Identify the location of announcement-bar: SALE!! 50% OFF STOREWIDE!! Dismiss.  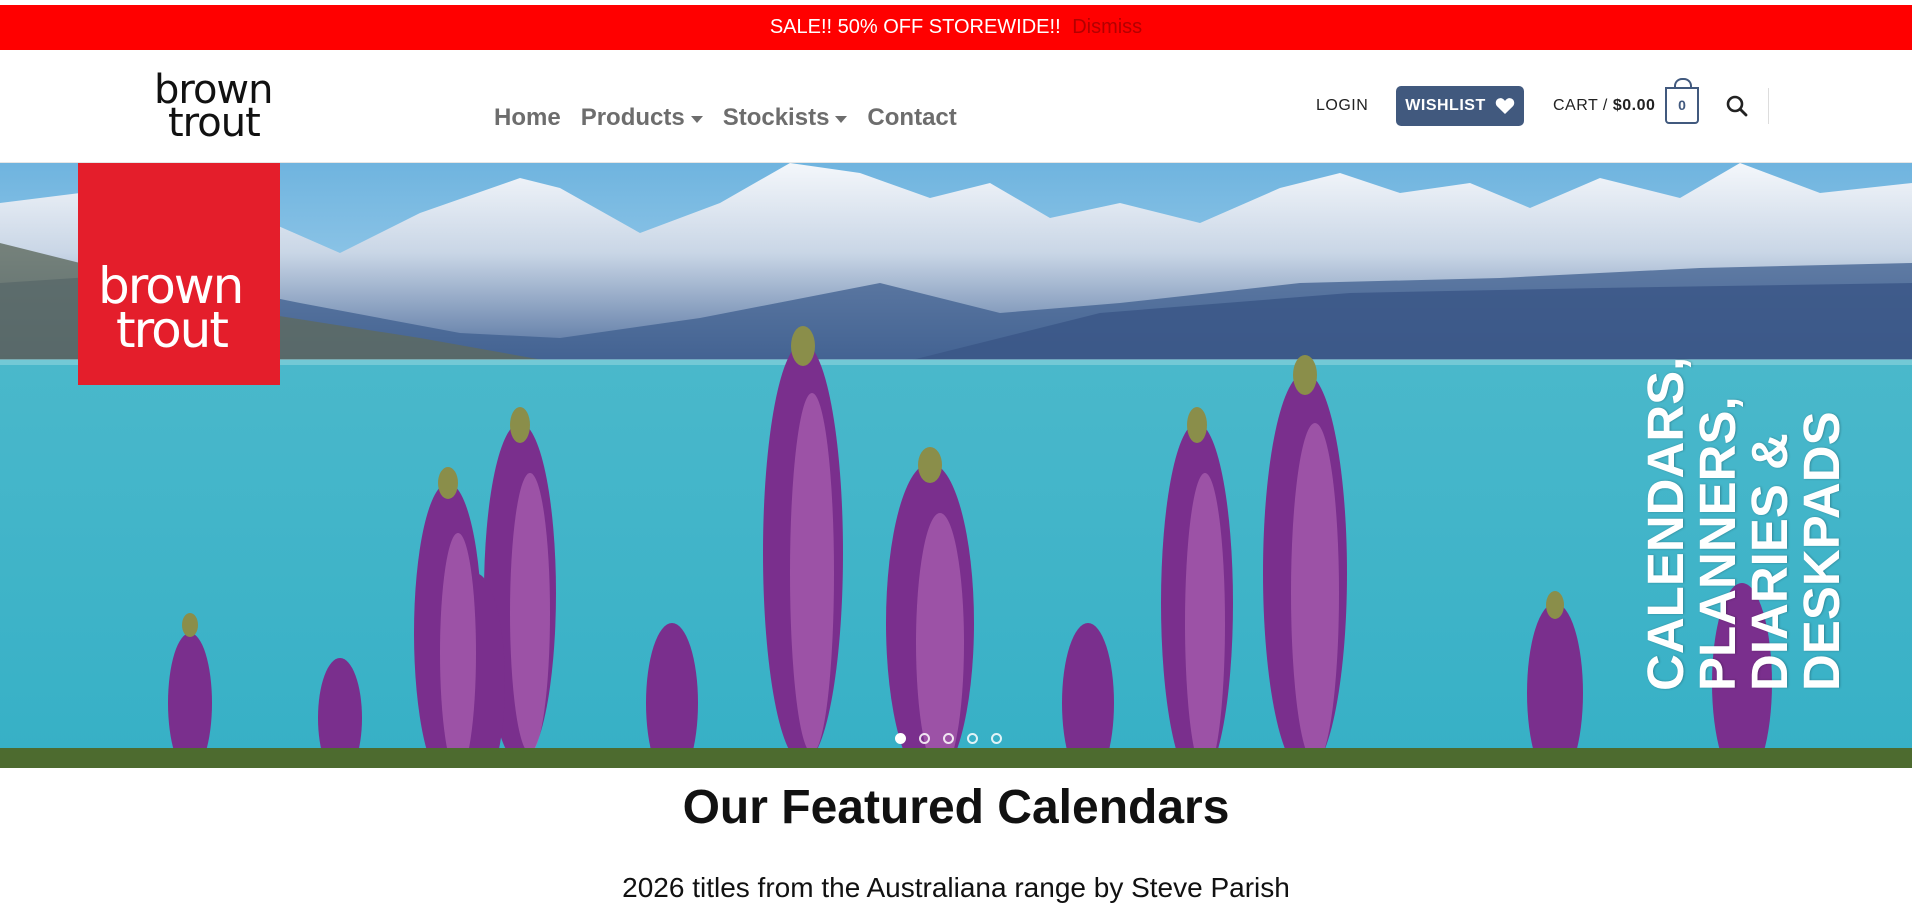
(956, 27).